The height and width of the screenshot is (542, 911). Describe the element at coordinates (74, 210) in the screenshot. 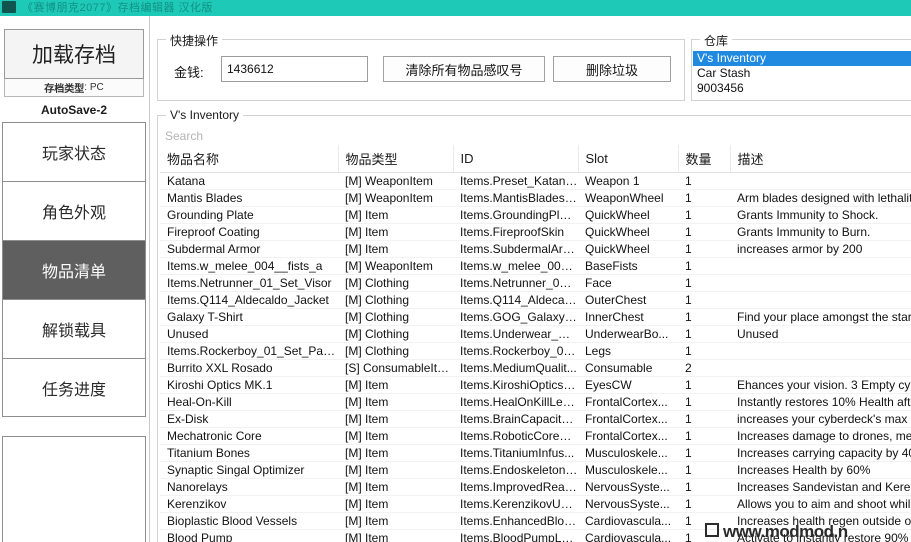

I see `sidebar-item-appearance: 角色外观` at that location.